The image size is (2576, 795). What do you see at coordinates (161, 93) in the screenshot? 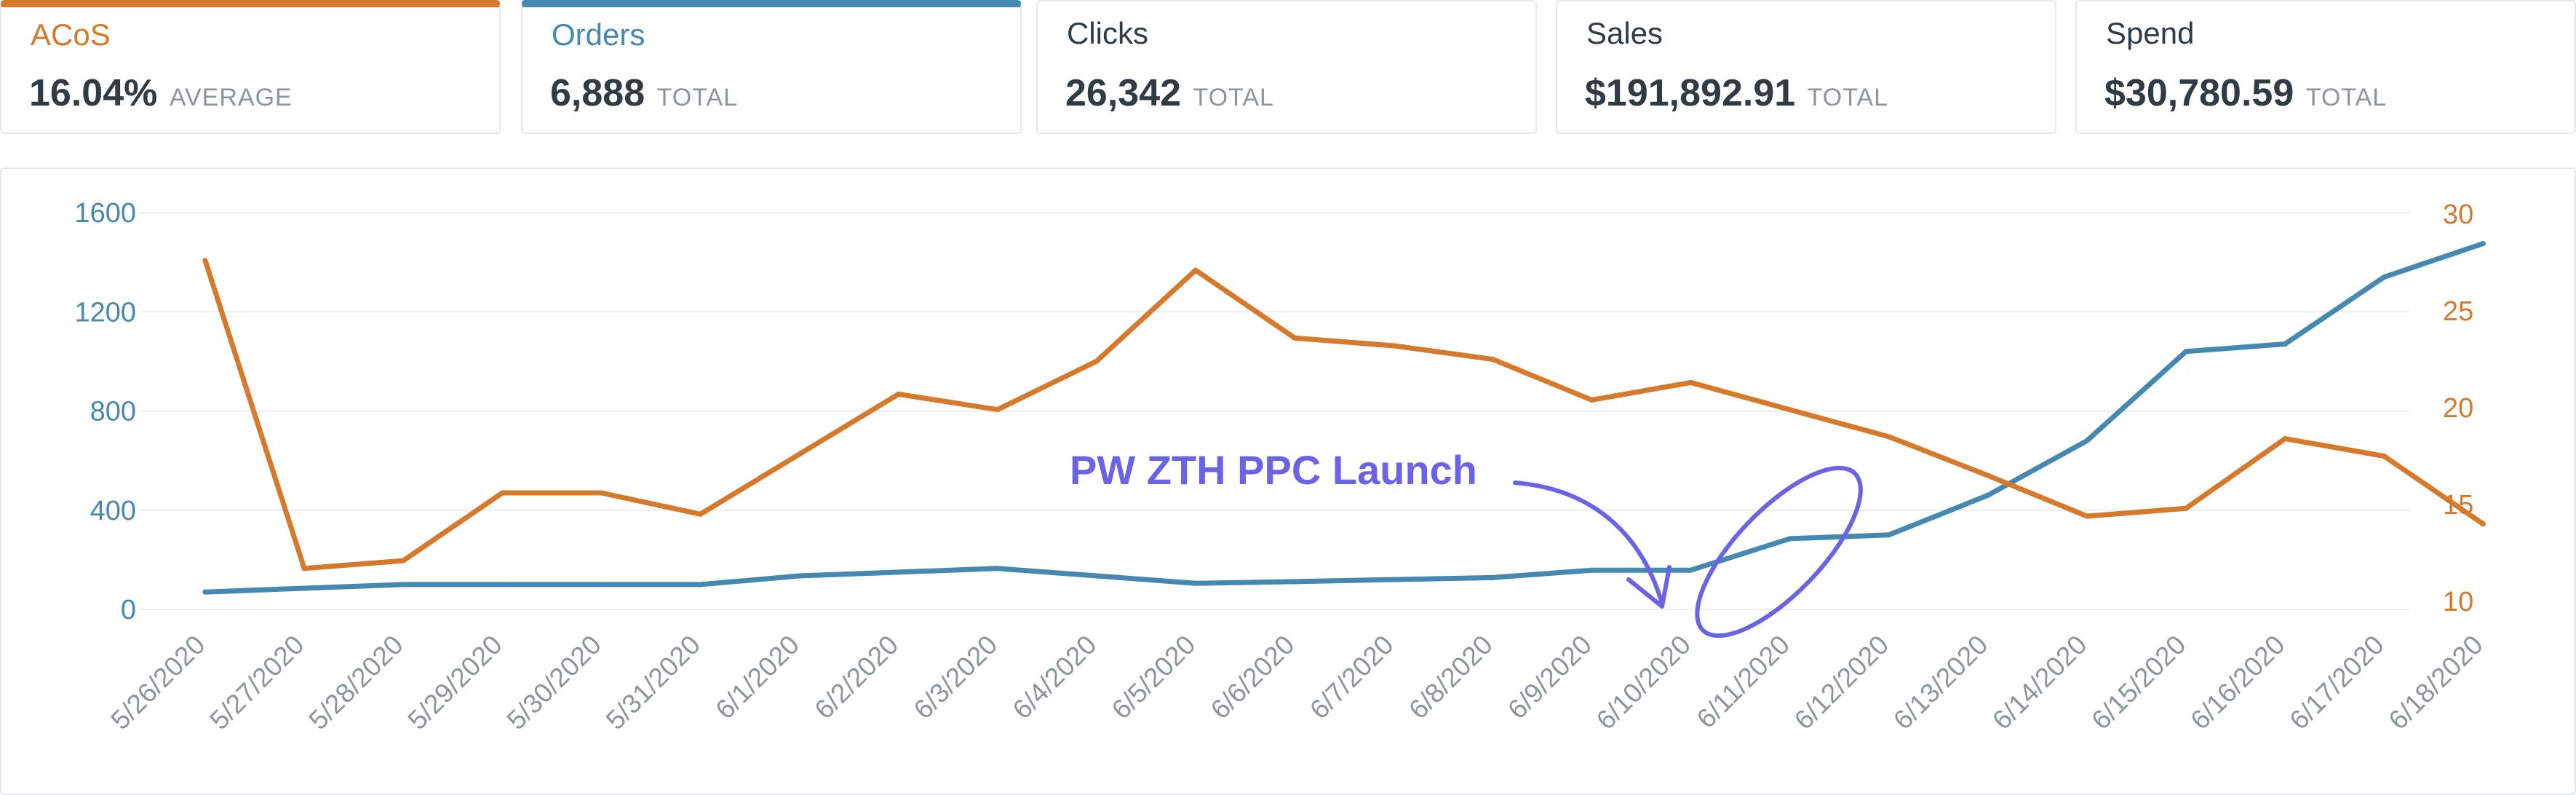
I see `kpi-value-line: 16.04% AVERAGE` at bounding box center [161, 93].